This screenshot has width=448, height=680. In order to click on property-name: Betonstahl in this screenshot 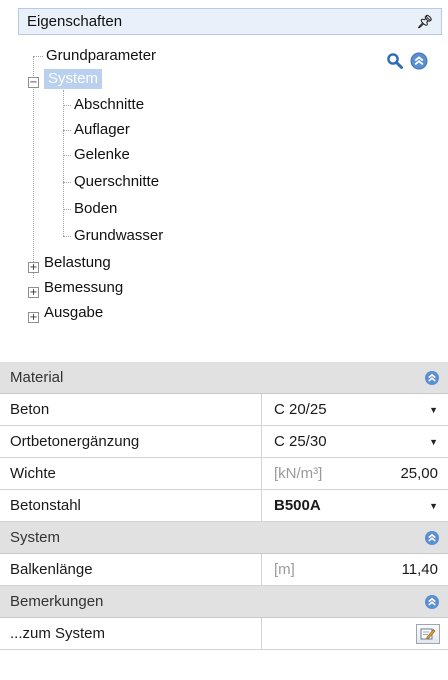, I will do `click(131, 505)`.